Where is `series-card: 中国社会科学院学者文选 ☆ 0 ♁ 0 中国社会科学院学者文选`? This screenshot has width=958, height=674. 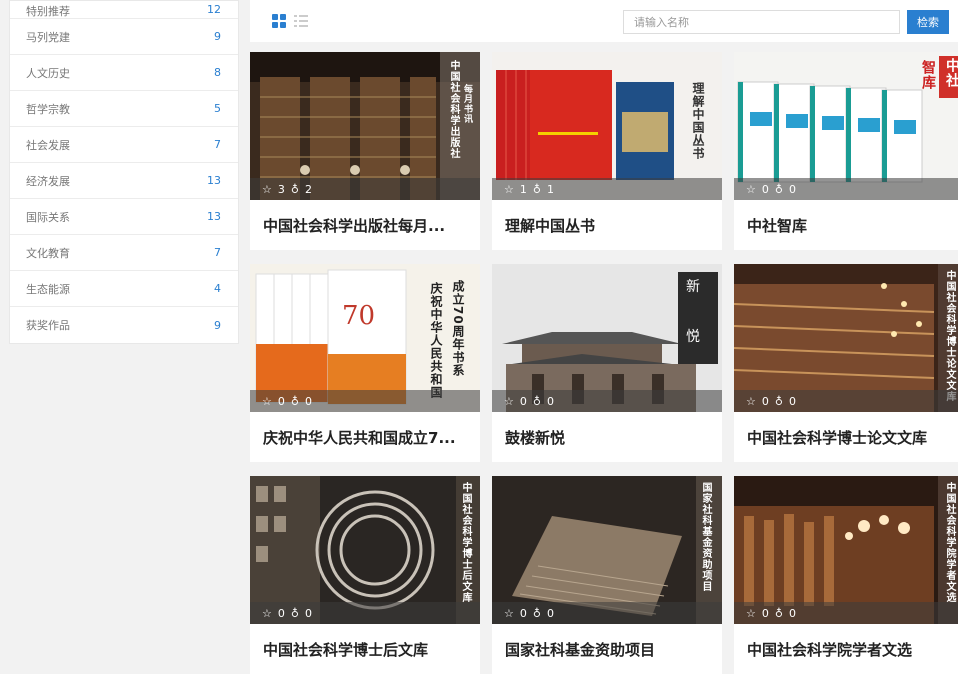
series-card: 中国社会科学院学者文选 ☆ 0 ♁ 0 中国社会科学院学者文选 is located at coordinates (846, 575).